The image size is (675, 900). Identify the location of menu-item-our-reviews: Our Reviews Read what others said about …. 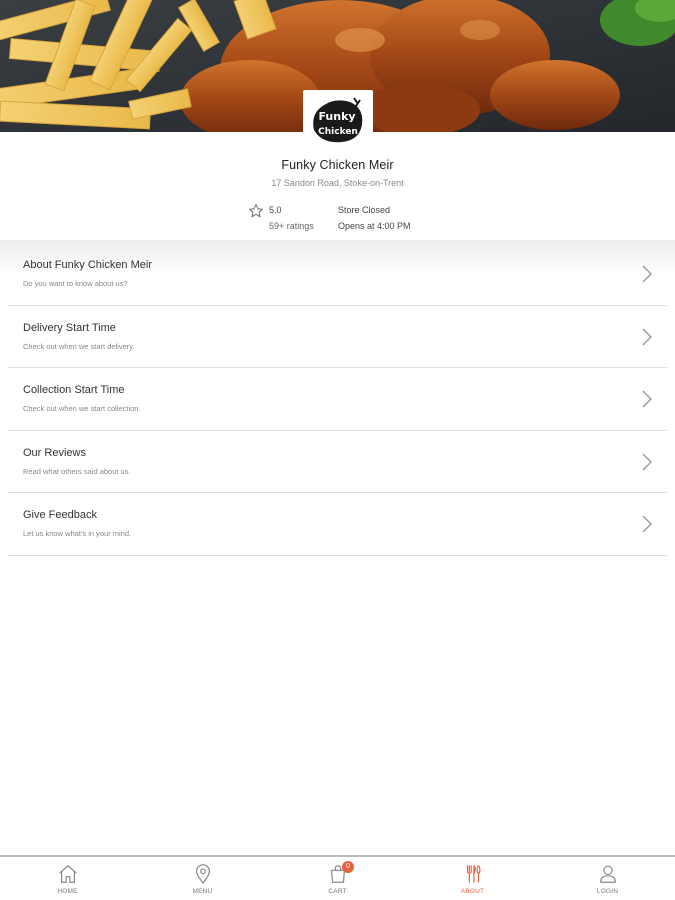
(337, 462).